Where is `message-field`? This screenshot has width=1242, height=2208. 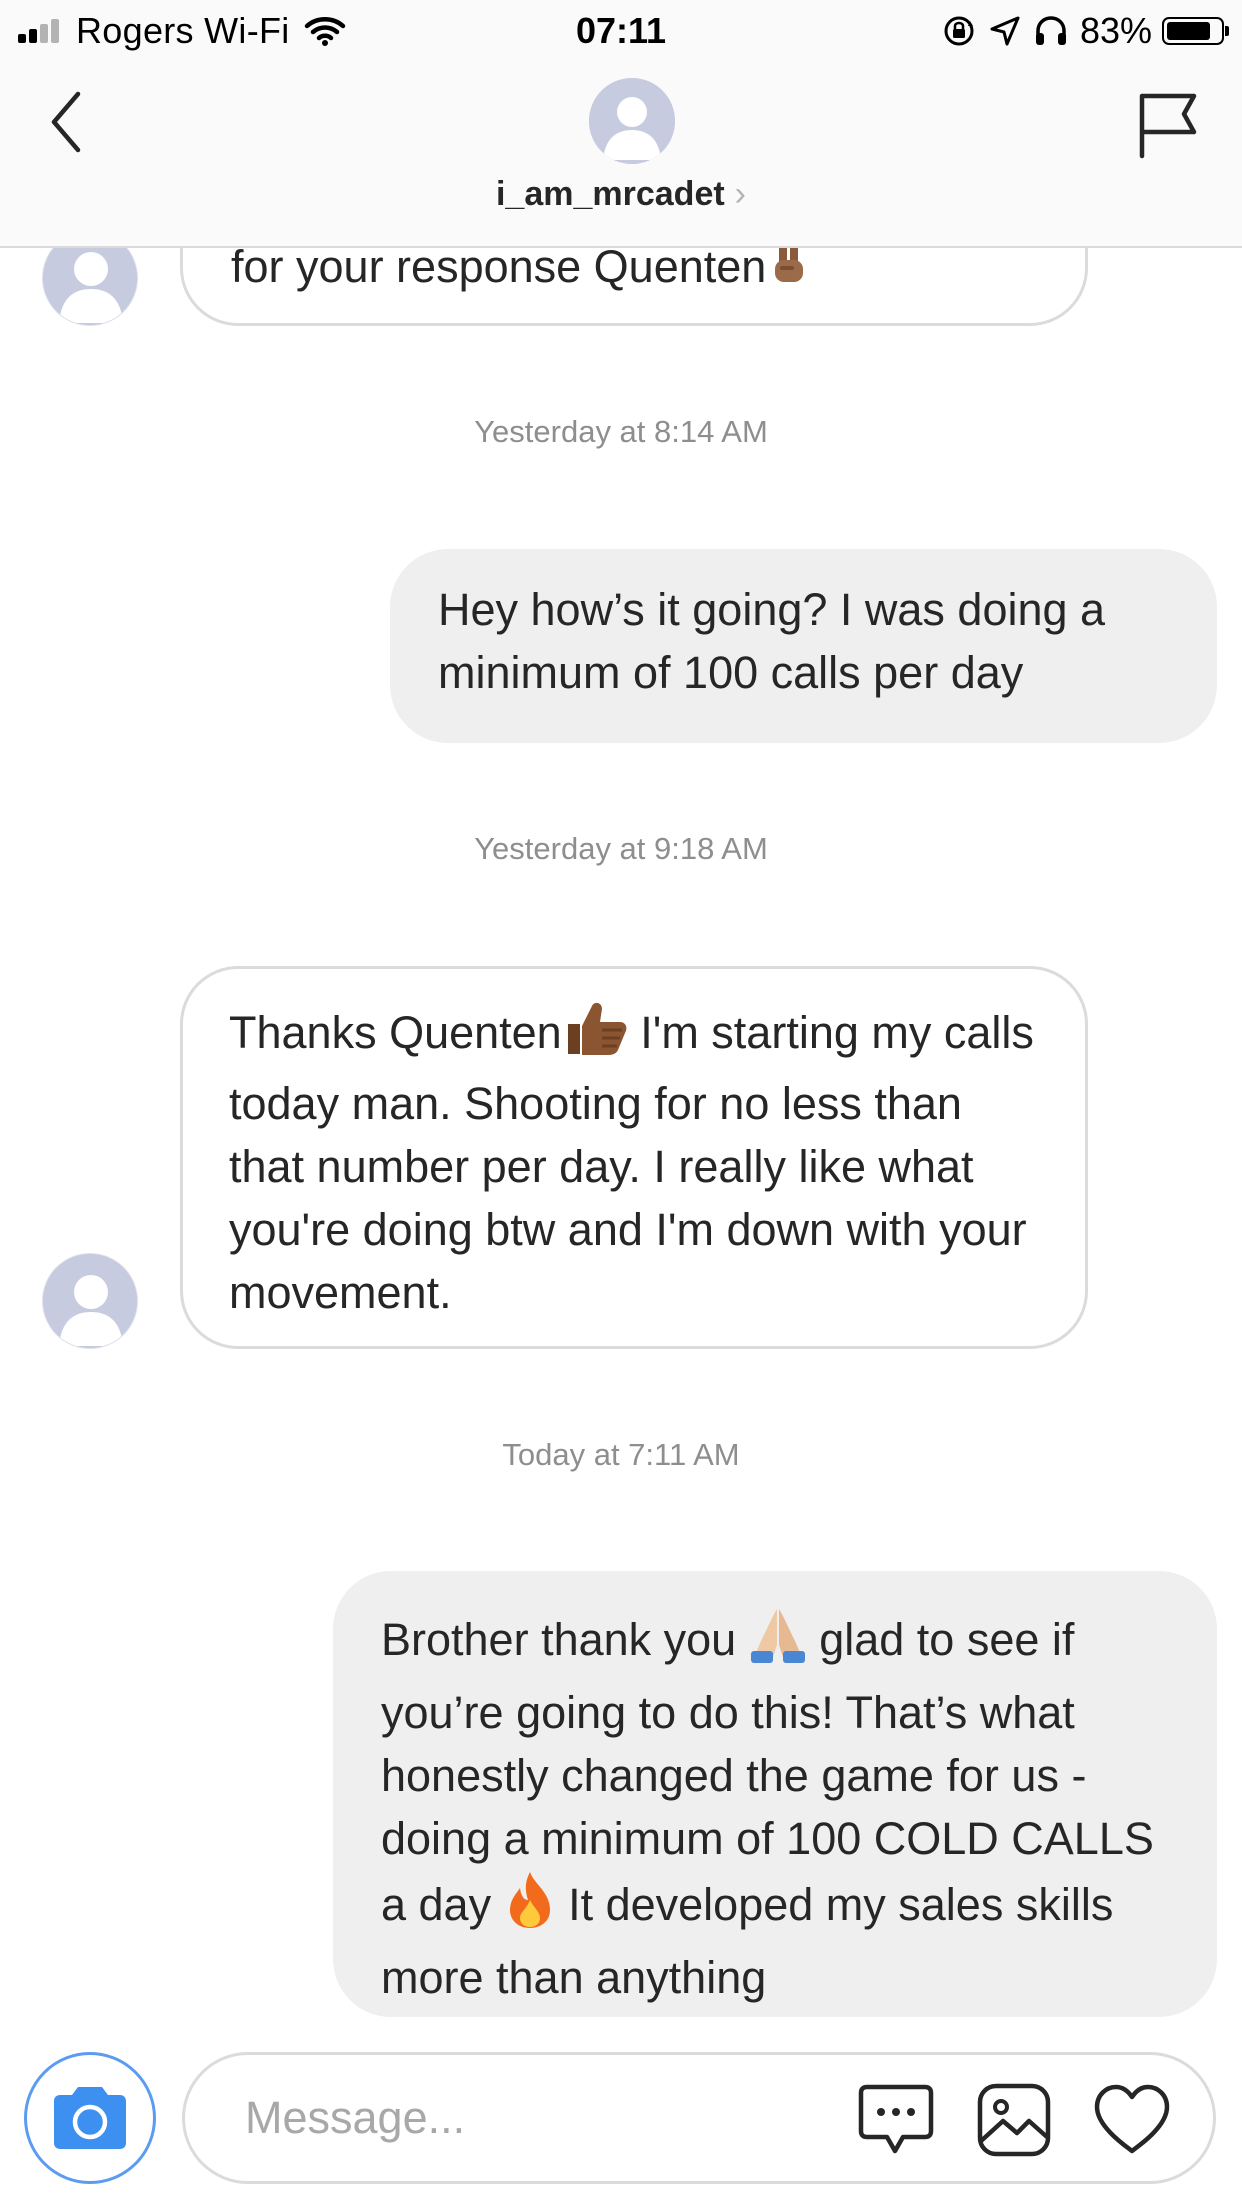 message-field is located at coordinates (699, 2118).